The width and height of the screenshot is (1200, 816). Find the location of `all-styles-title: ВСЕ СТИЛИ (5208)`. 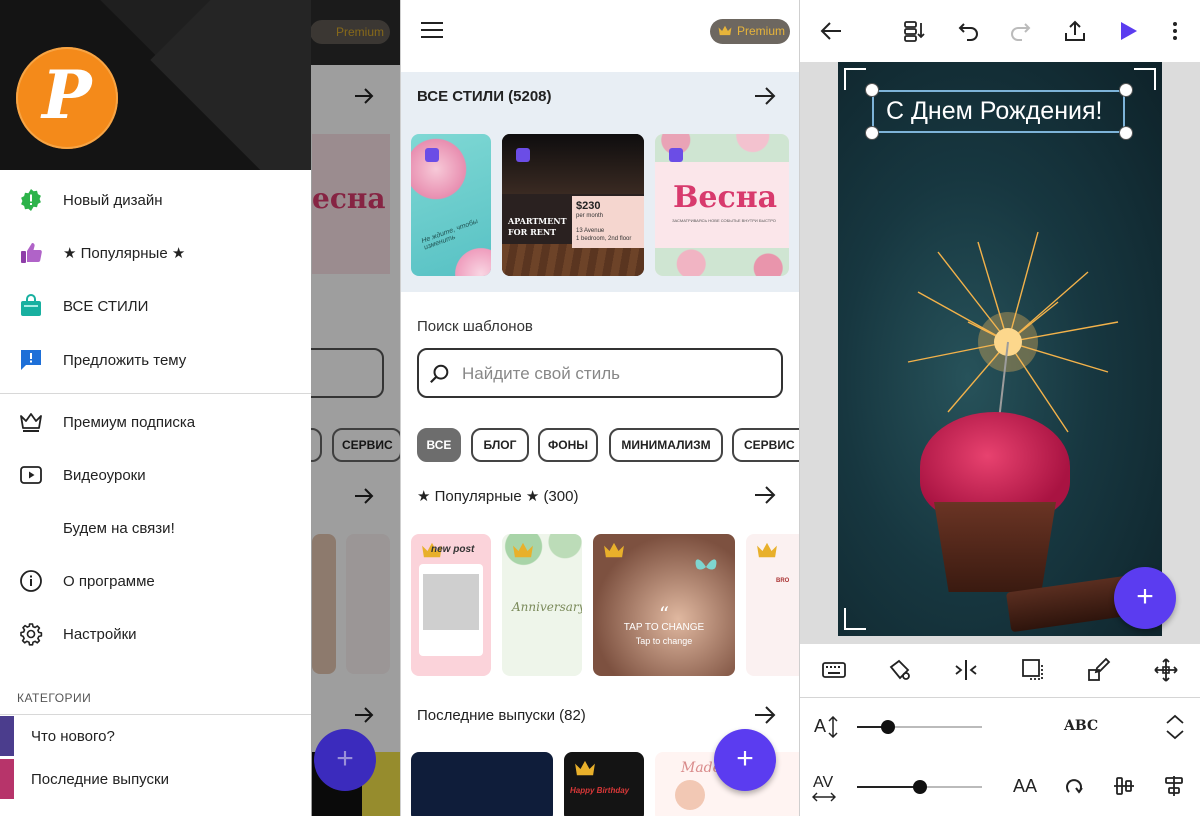

all-styles-title: ВСЕ СТИЛИ (5208) is located at coordinates (484, 96).